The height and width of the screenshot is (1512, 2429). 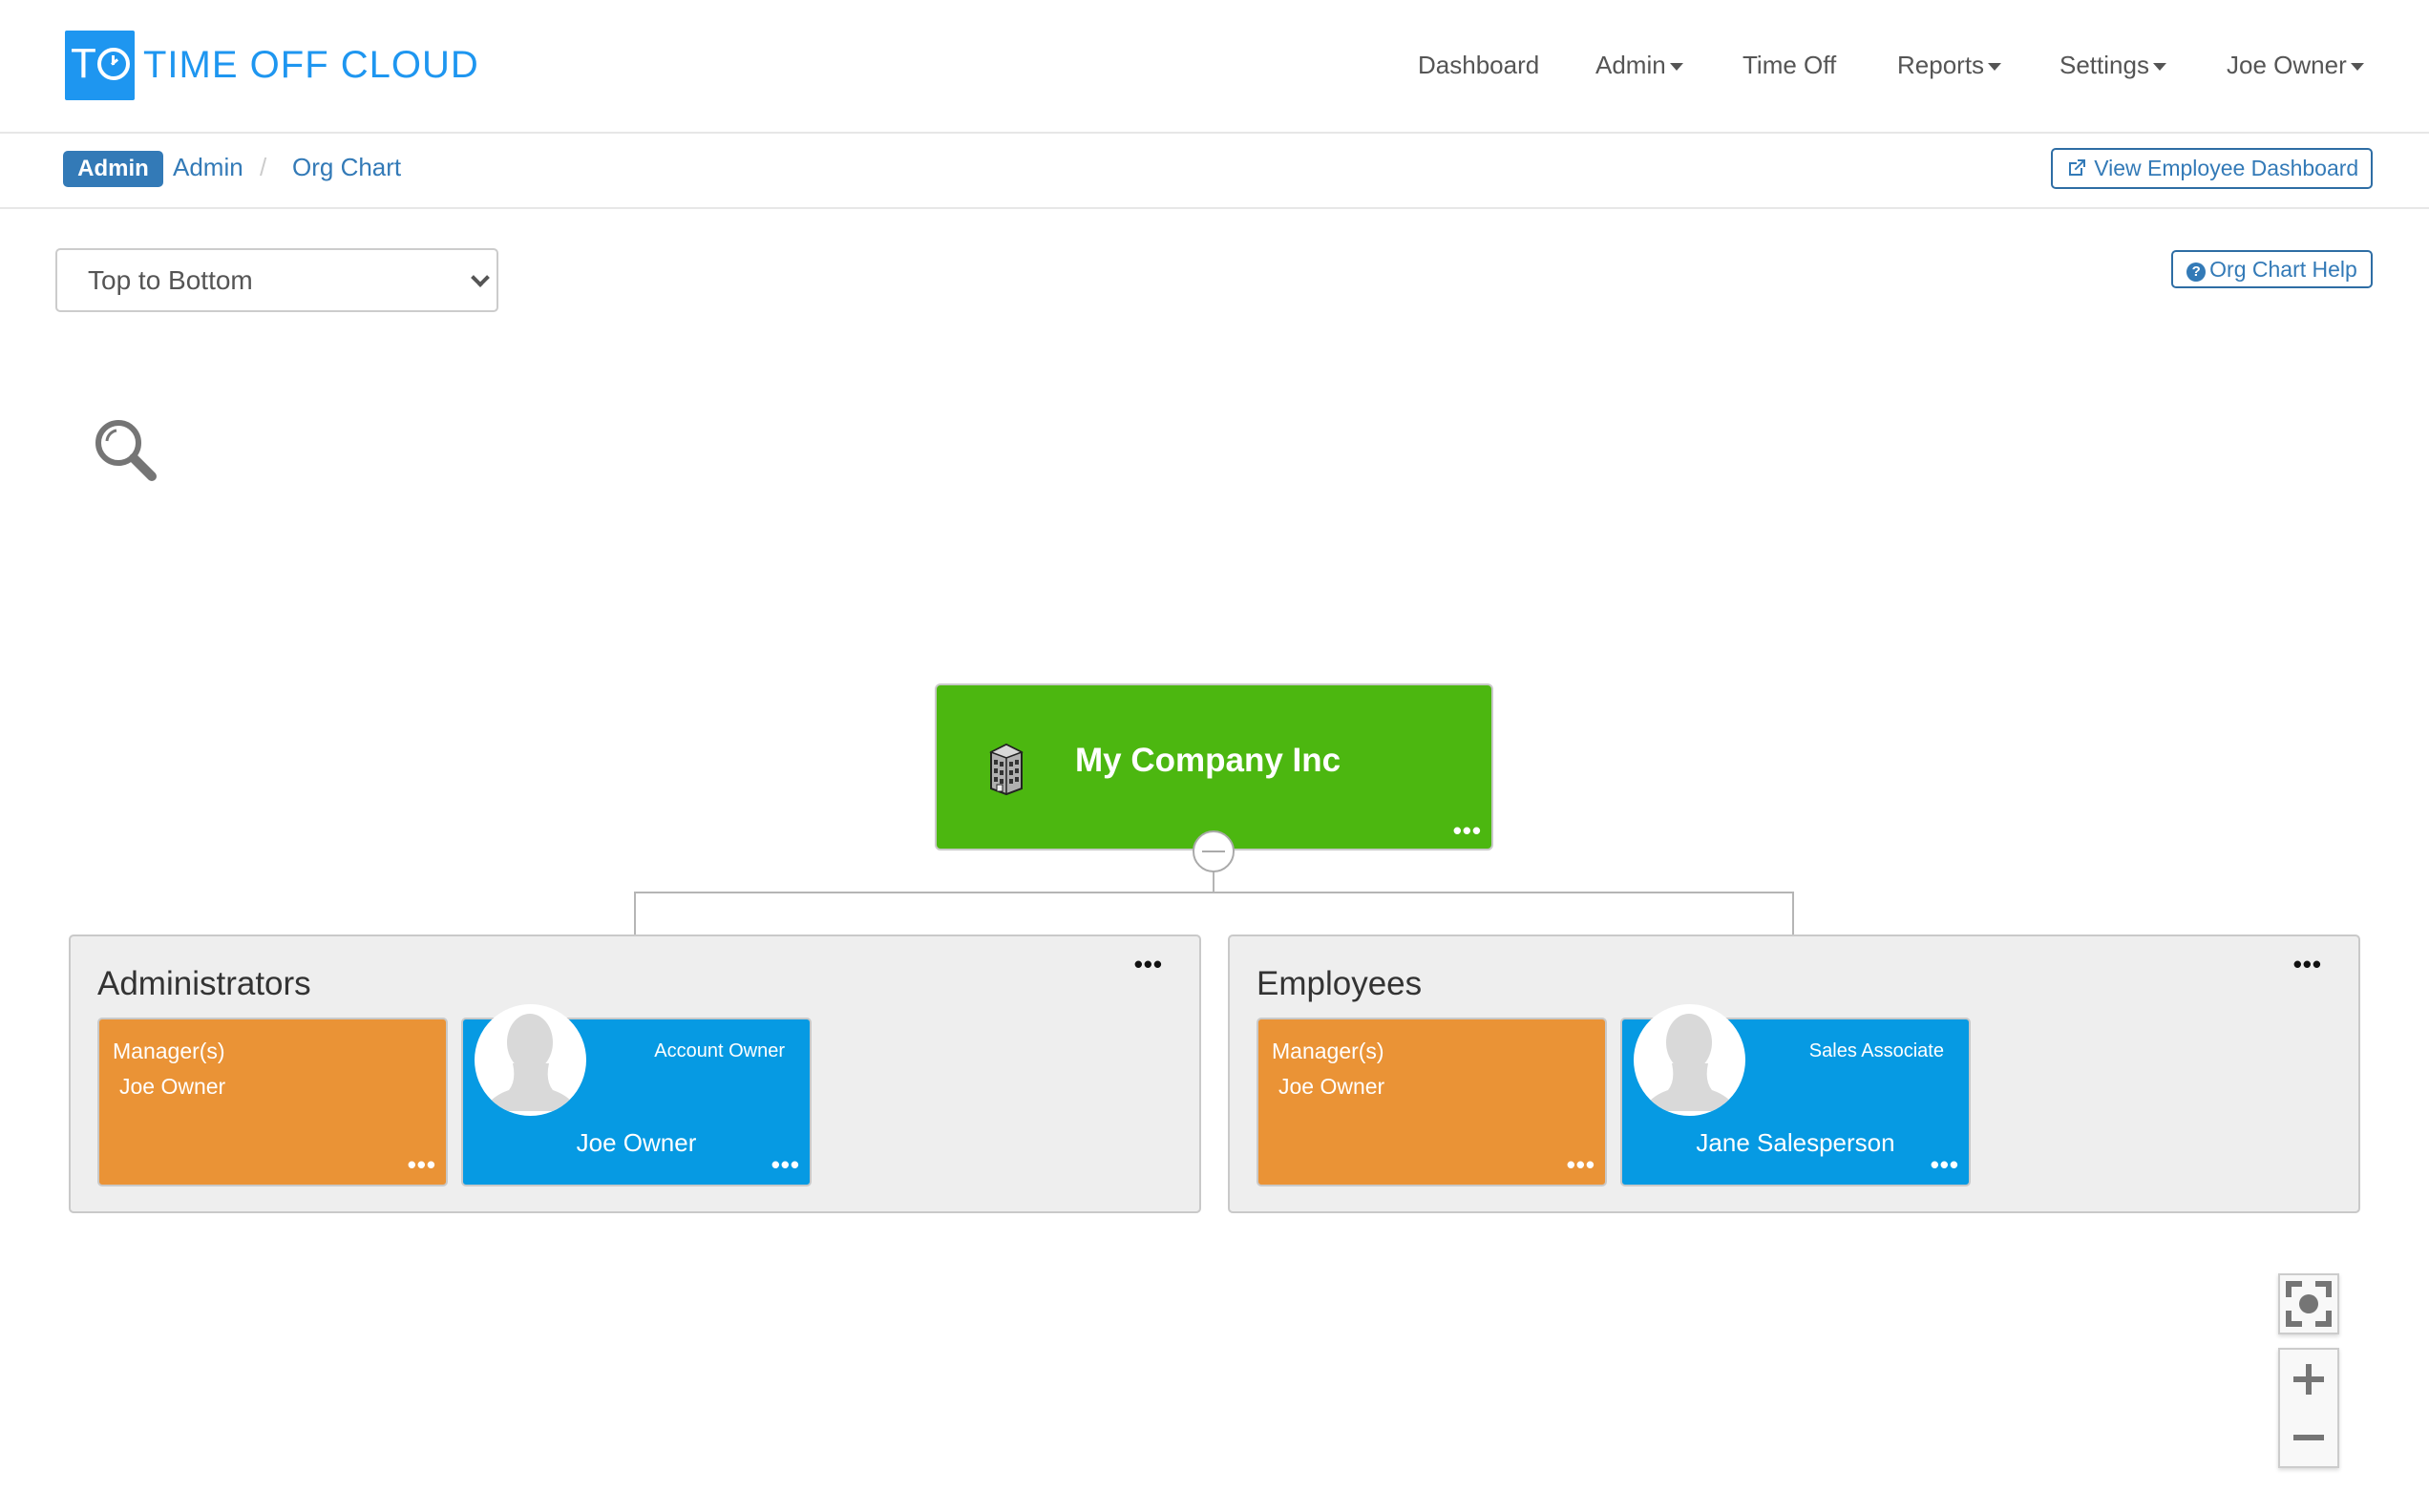 I want to click on search-icon, so click(x=126, y=451).